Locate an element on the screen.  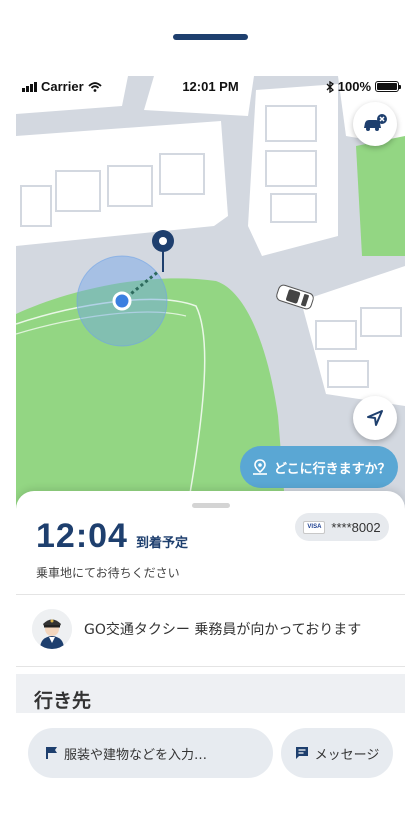
navigation-arrow-icon is located at coordinates (375, 418).